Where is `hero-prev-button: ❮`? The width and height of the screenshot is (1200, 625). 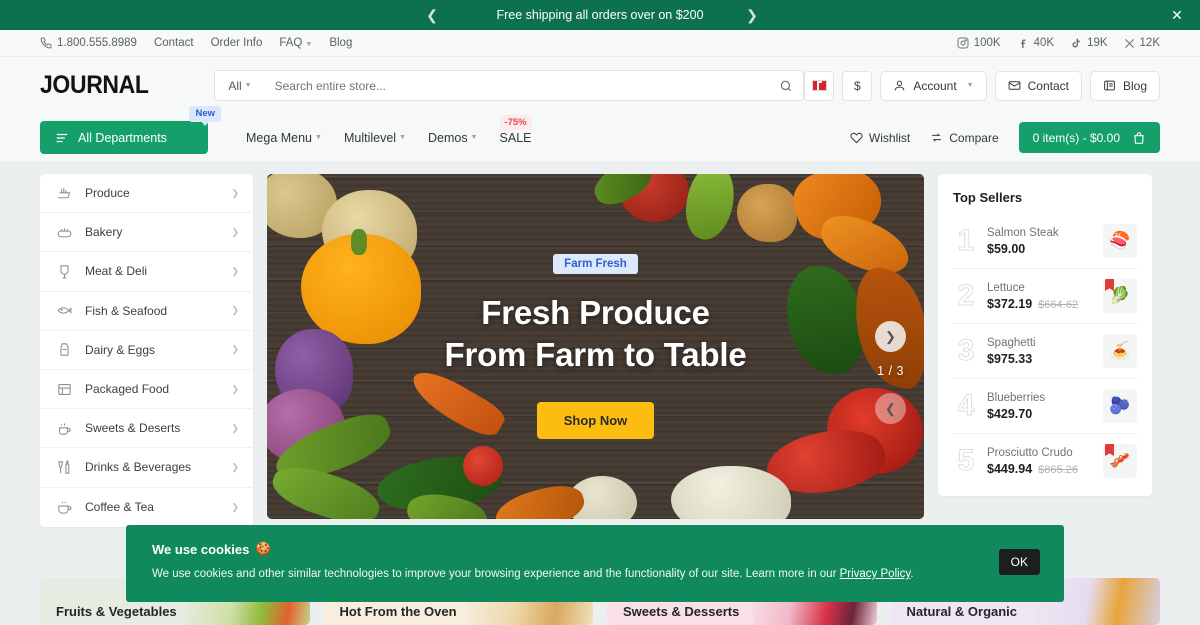 hero-prev-button: ❮ is located at coordinates (890, 408).